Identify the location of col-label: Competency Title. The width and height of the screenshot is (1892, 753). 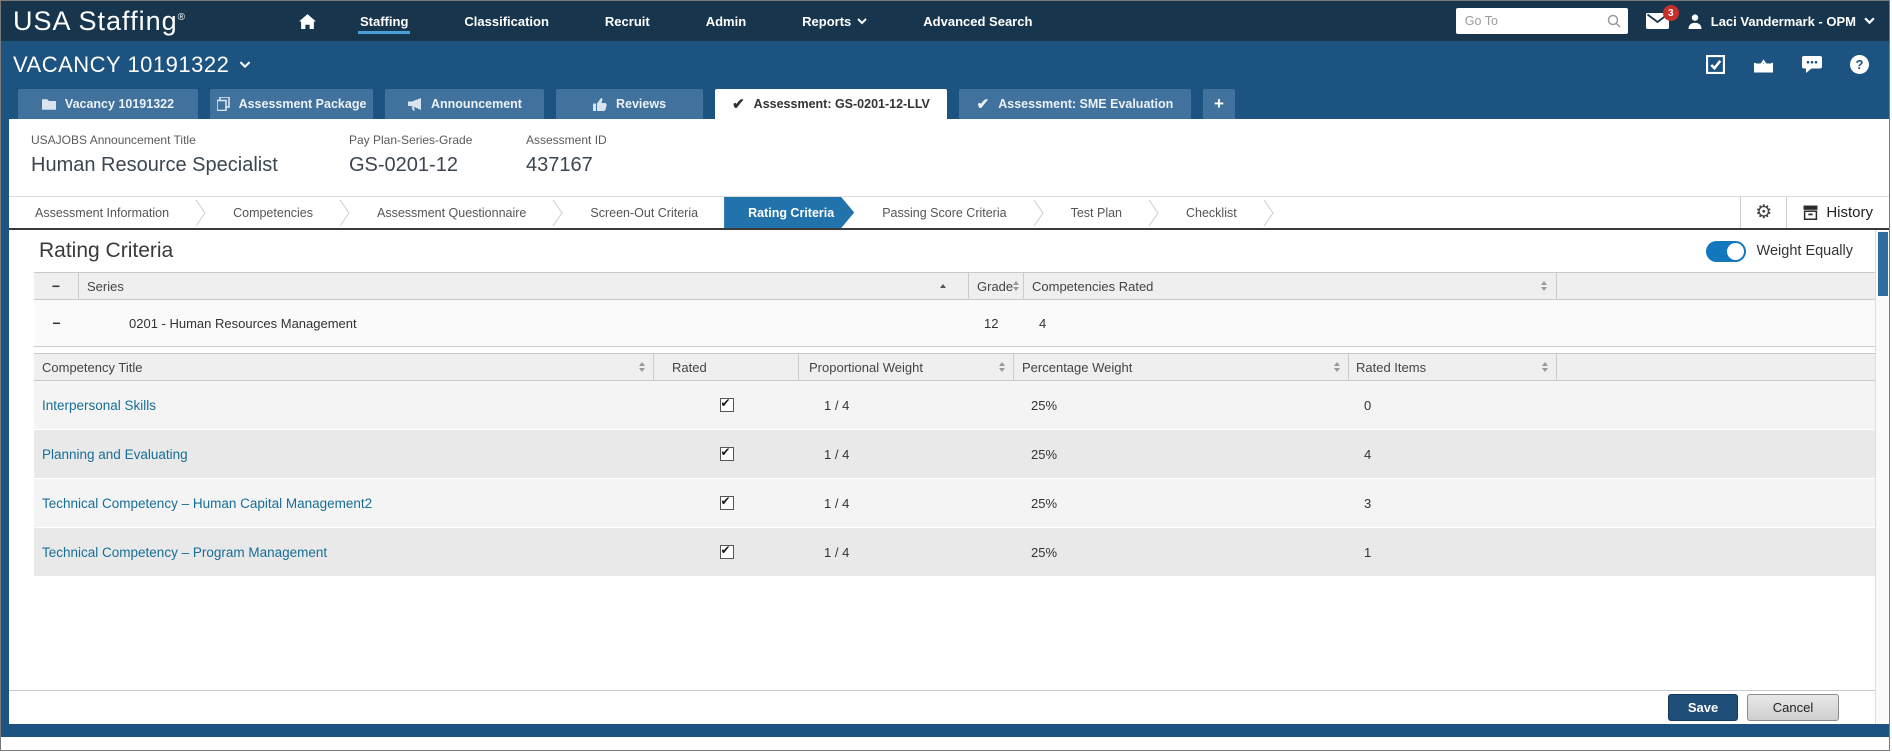
(92, 367).